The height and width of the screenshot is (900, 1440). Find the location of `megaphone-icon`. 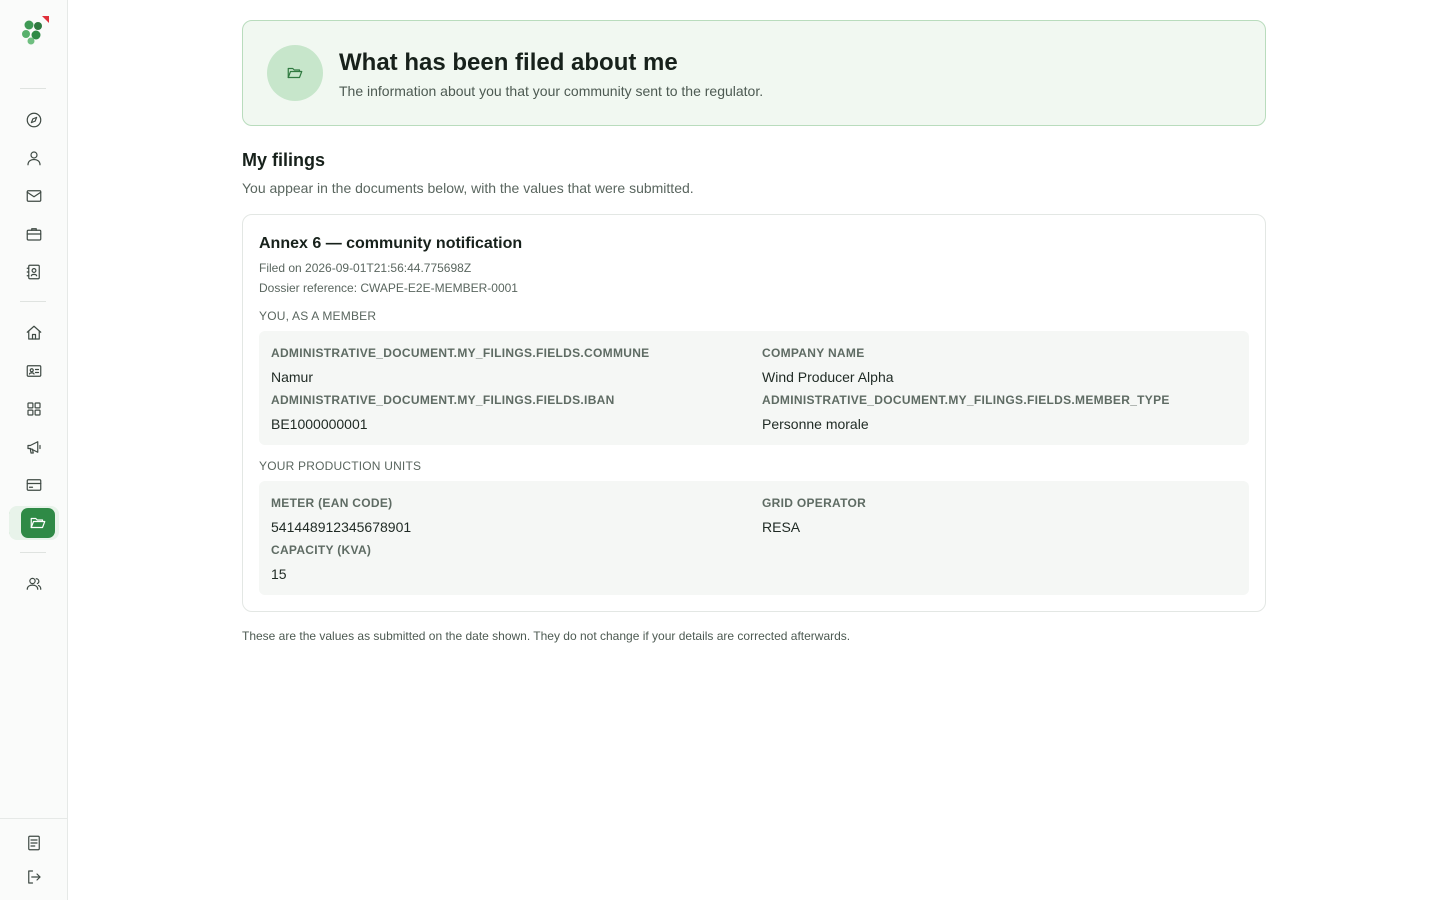

megaphone-icon is located at coordinates (34, 447).